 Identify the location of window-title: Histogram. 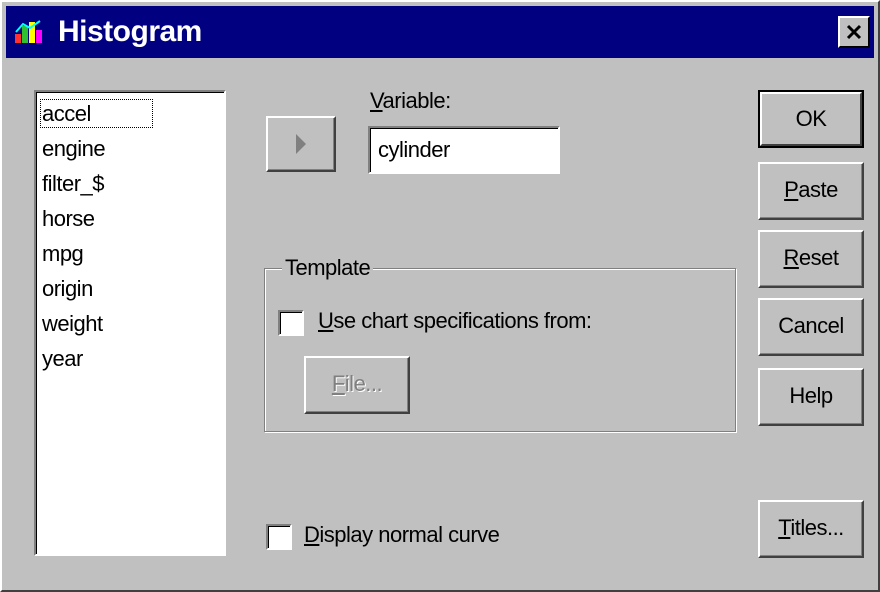
(130, 31).